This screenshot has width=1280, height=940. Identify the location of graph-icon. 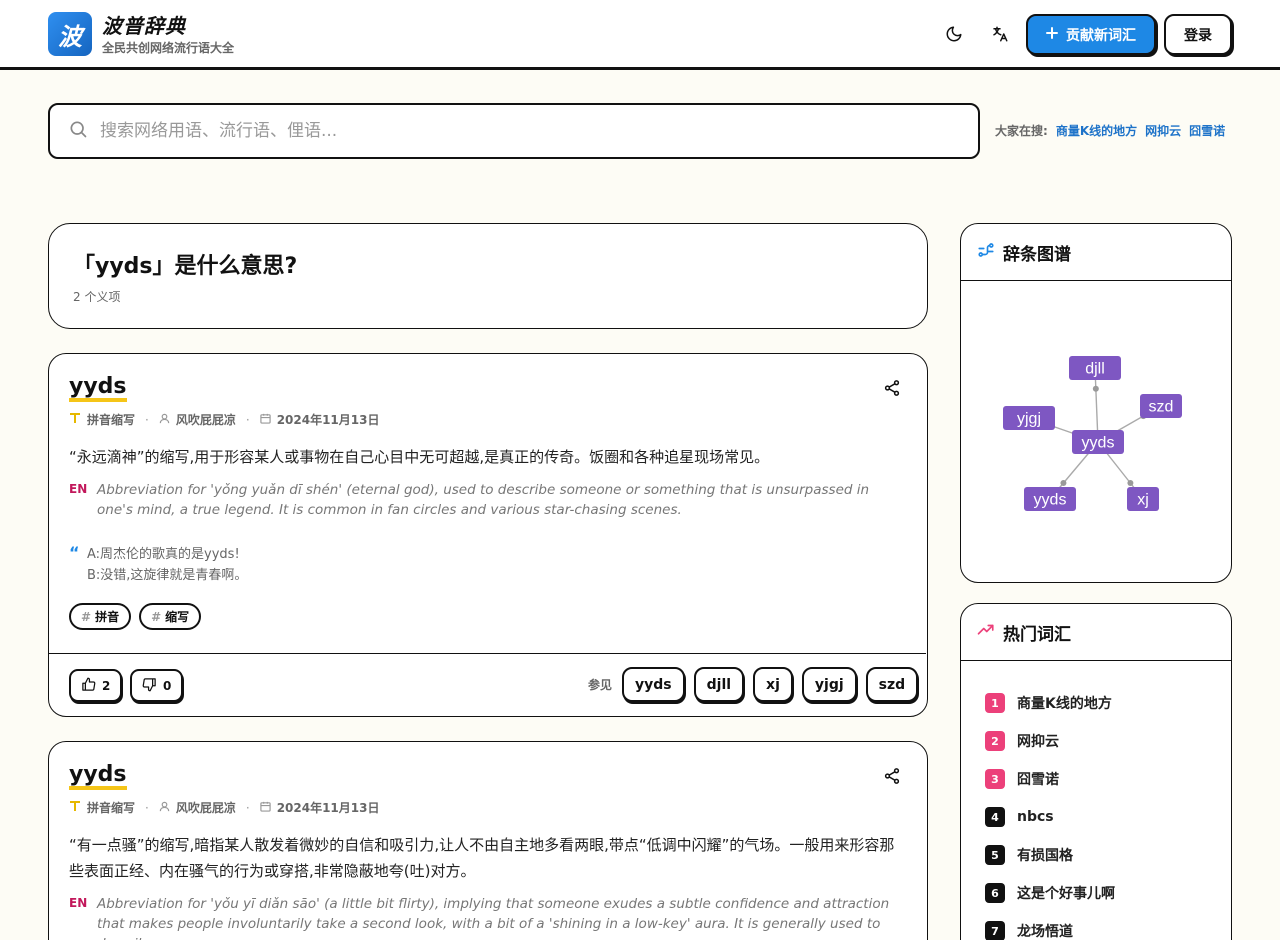
(986, 252).